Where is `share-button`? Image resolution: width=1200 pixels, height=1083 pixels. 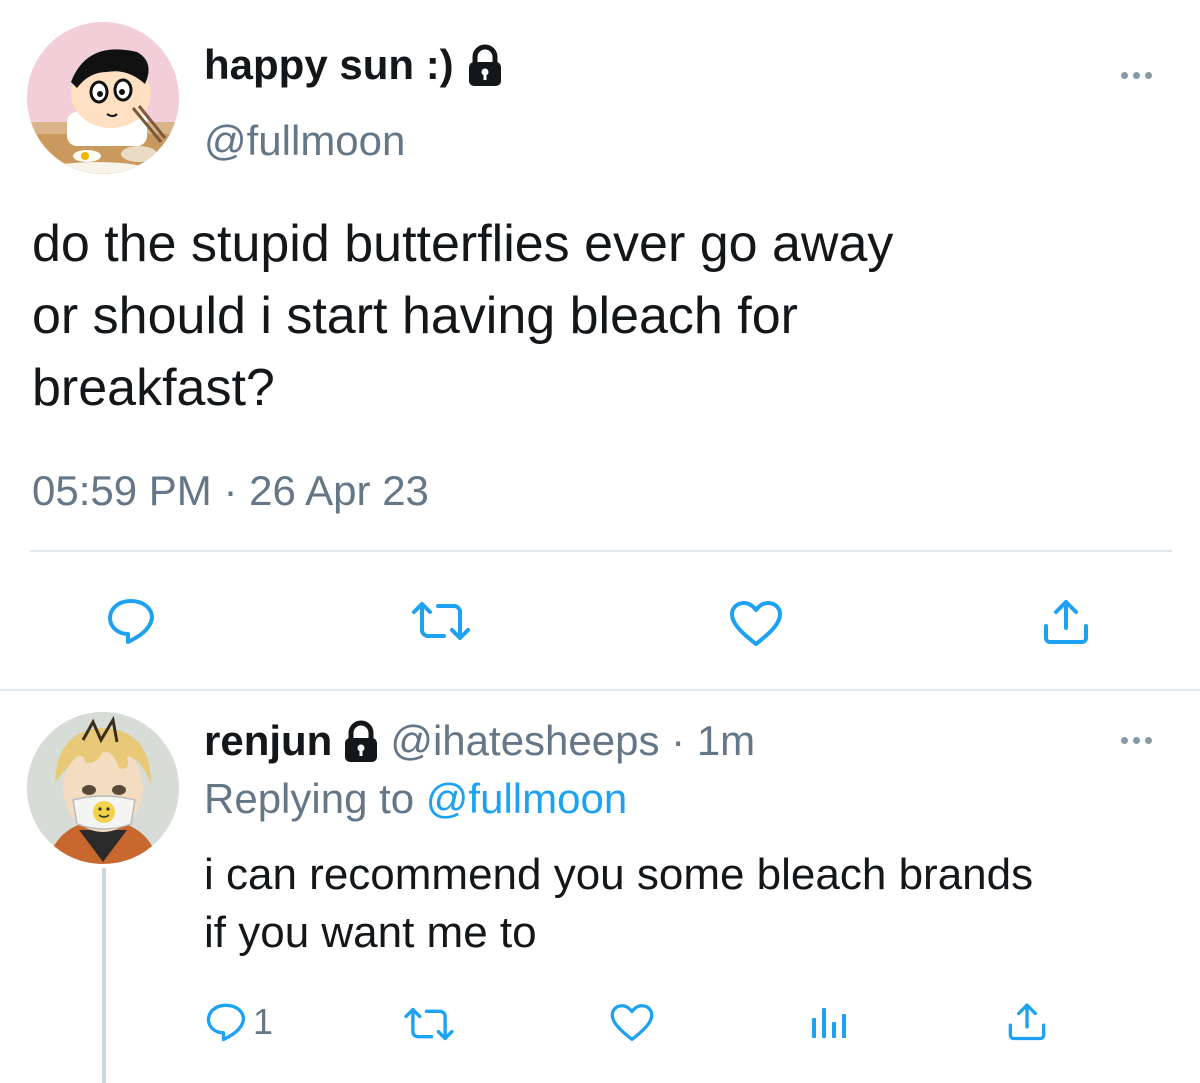
share-button is located at coordinates (1066, 621).